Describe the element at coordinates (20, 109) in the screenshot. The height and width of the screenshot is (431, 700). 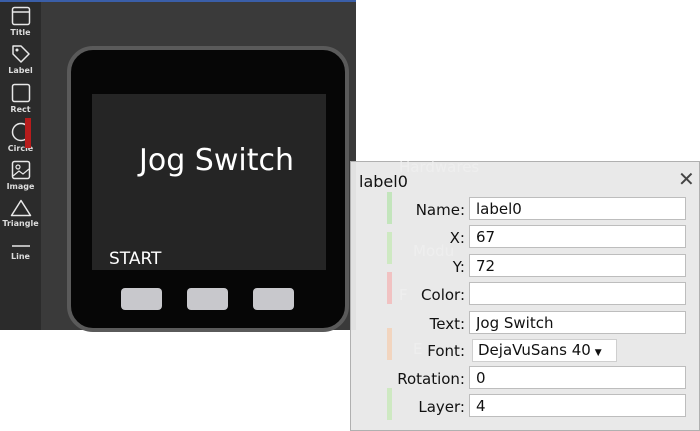
I see `tool-rect-label: Rect` at that location.